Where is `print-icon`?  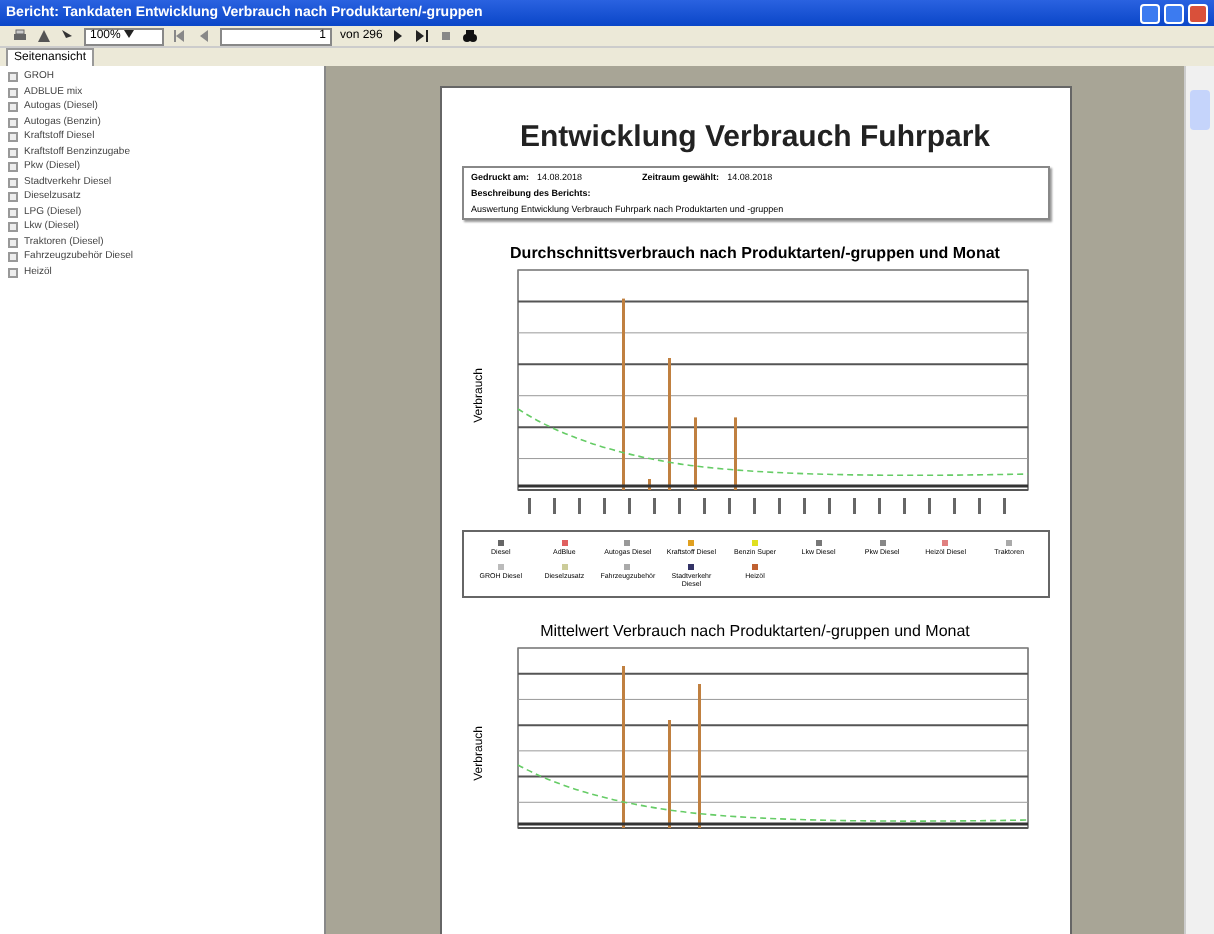 print-icon is located at coordinates (20, 36).